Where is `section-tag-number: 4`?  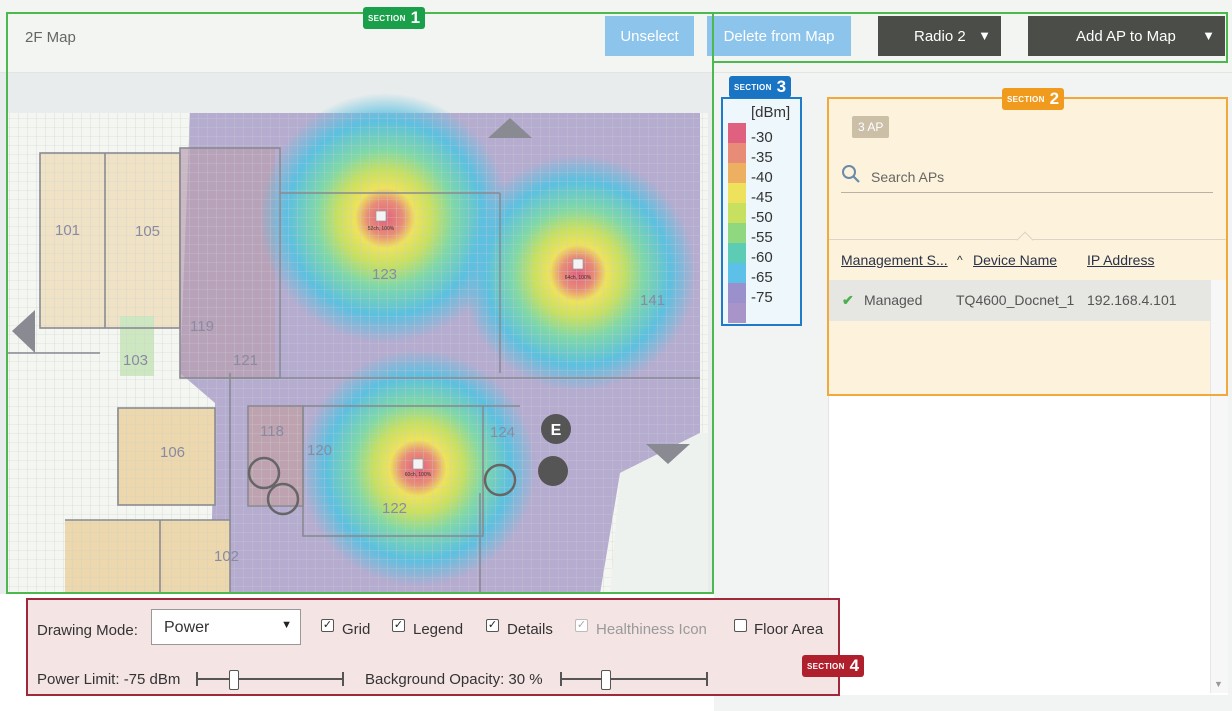
section-tag-number: 4 is located at coordinates (854, 665).